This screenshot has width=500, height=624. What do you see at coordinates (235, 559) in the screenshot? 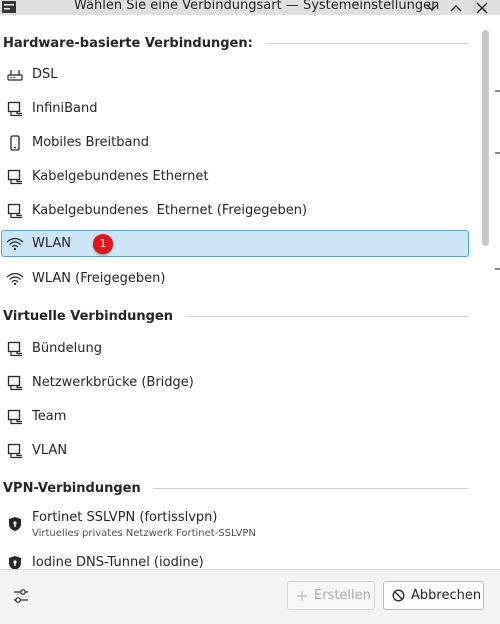
I see `list-item-iodine: Iodine DNS-Tunnel (iodine)` at bounding box center [235, 559].